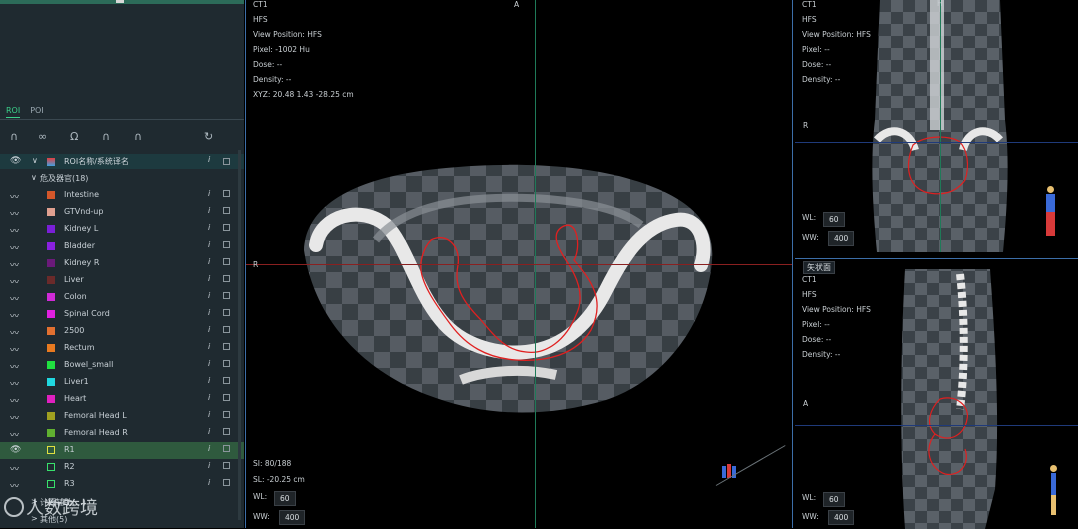 The height and width of the screenshot is (529, 1078). Describe the element at coordinates (239, 335) in the screenshot. I see `roi-list-scrollbar` at that location.